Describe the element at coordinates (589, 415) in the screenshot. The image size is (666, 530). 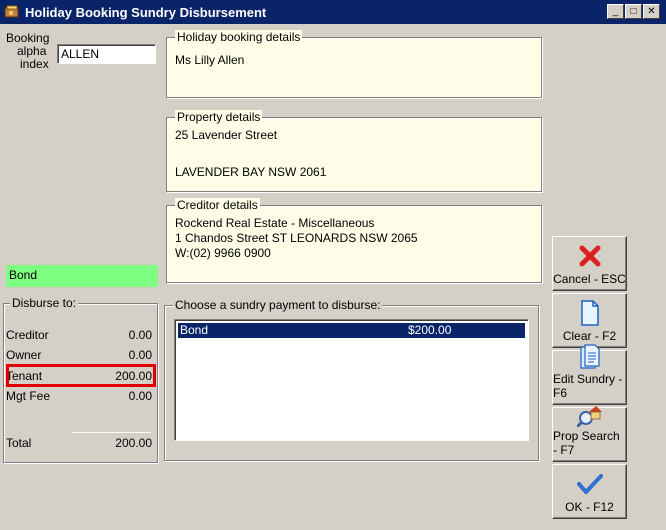
I see `house-search-icon` at that location.